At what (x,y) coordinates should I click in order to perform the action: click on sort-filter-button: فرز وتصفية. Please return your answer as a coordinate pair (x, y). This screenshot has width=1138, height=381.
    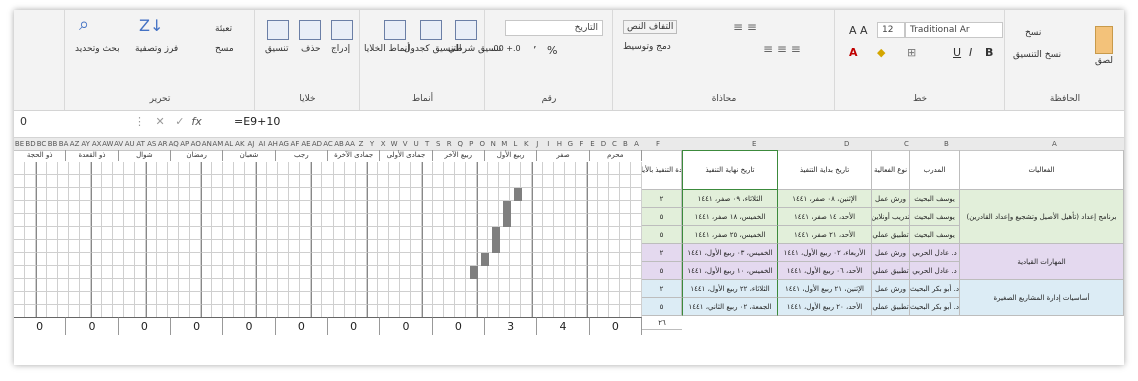
    Looking at the image, I should click on (156, 49).